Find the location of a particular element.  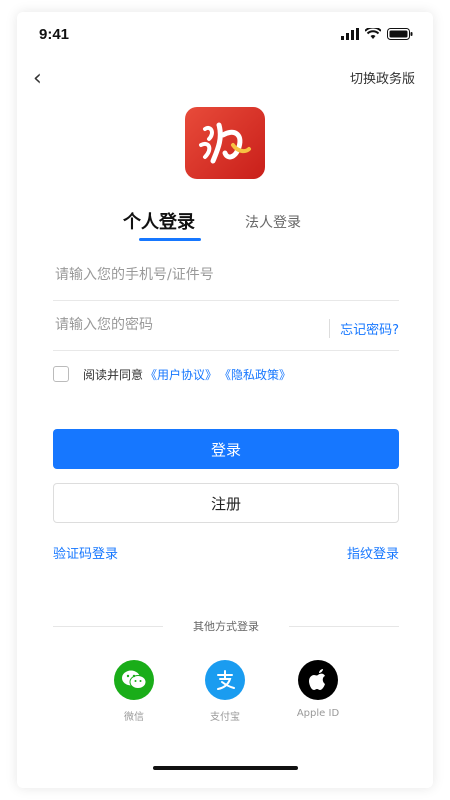

fingerprint-login-link: 指纹登录 is located at coordinates (373, 552).